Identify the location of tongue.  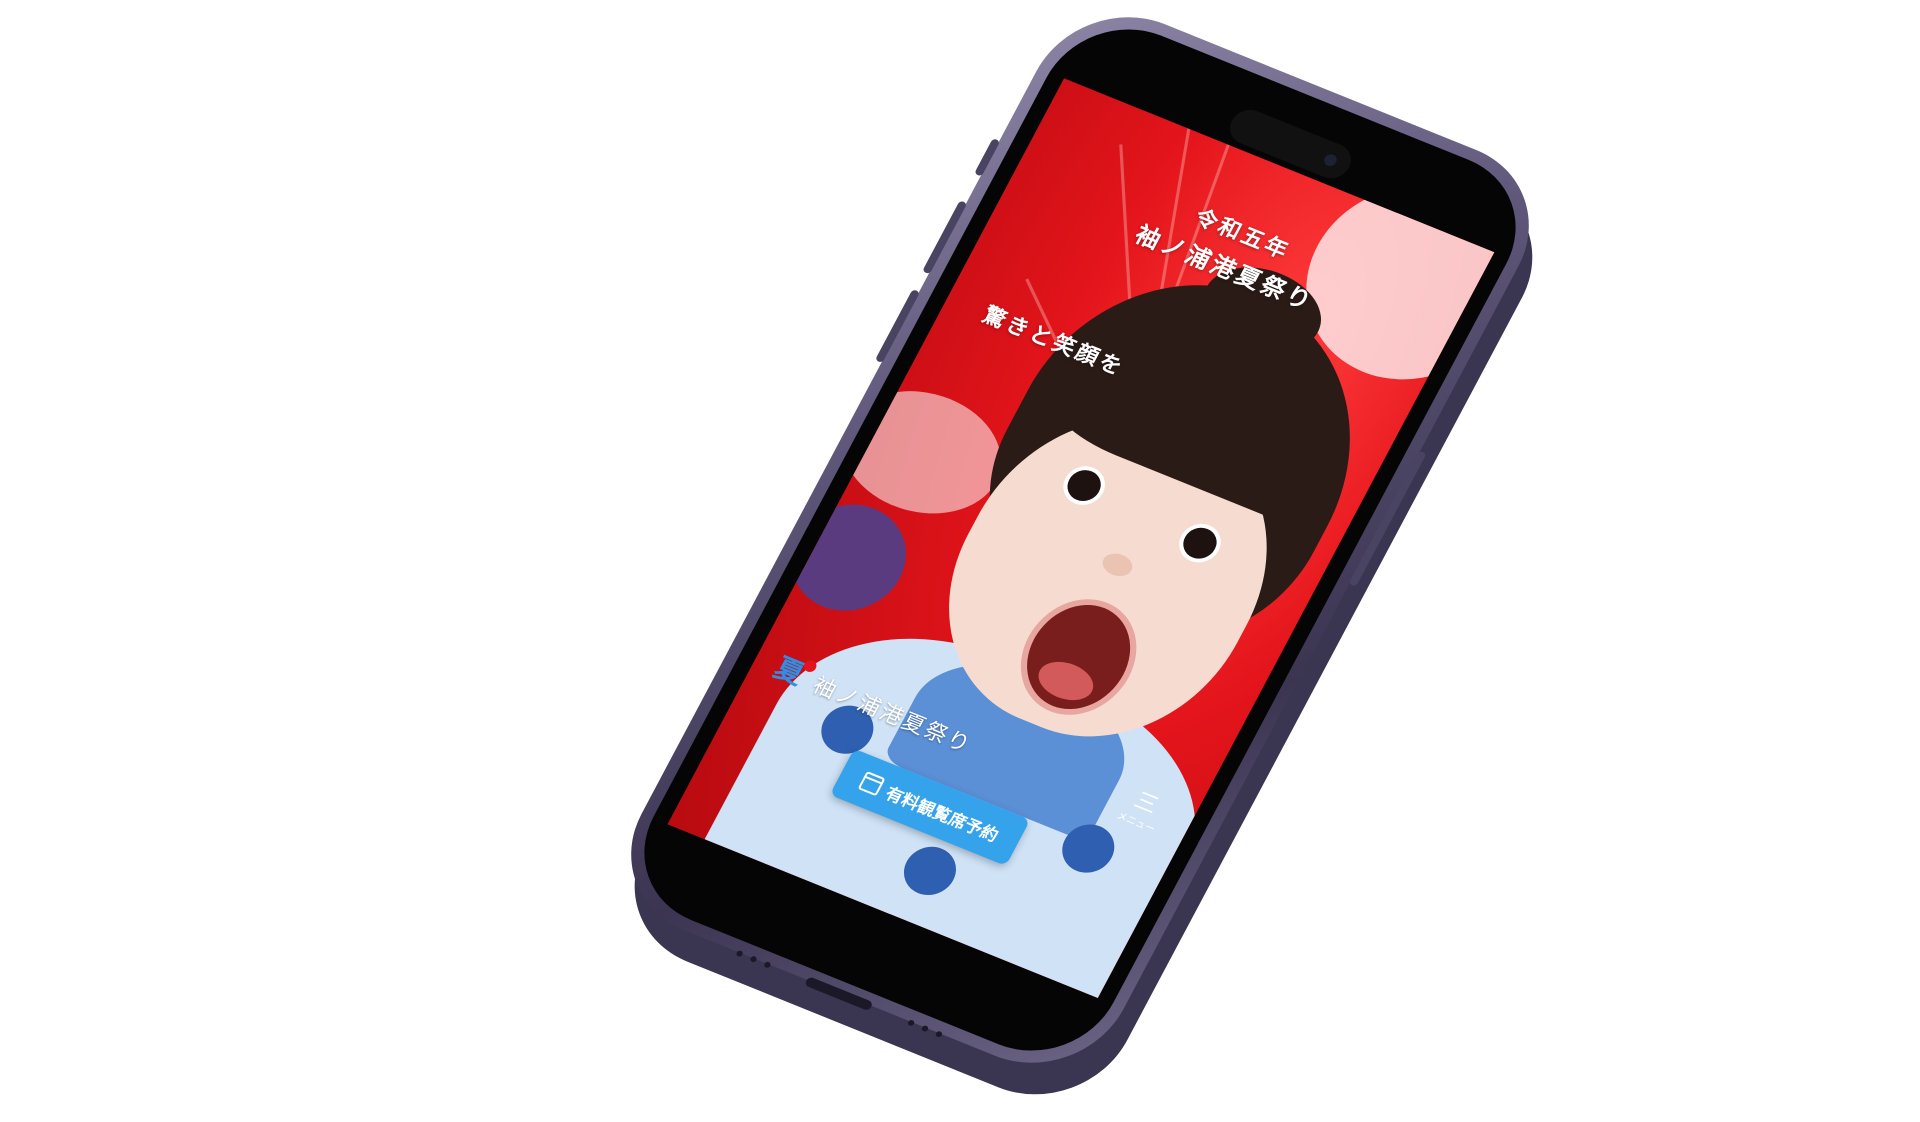
(1066, 681).